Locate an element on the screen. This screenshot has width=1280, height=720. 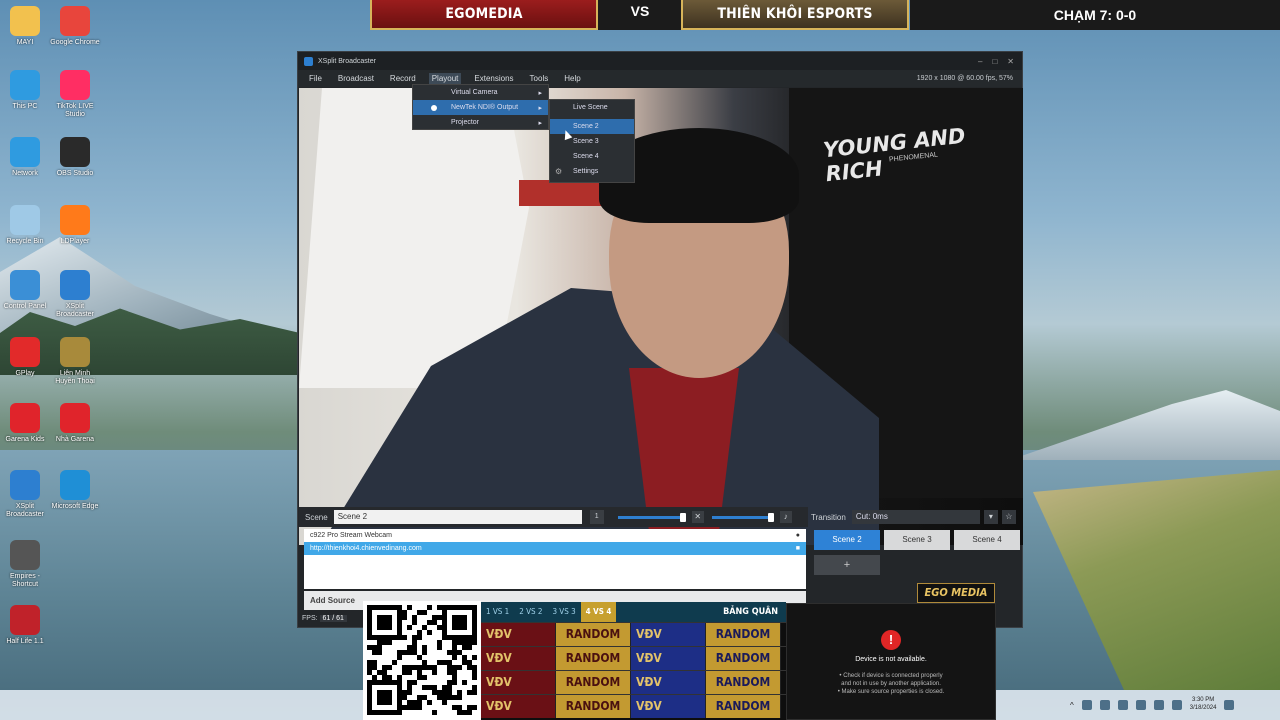
desktop-icon: Nhà Garena is located at coordinates (75, 423).